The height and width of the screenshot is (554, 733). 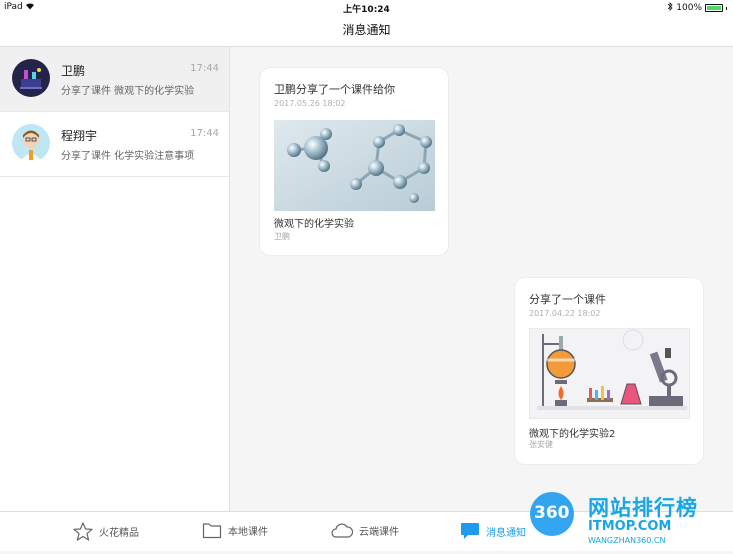 I want to click on battery-percent: 100%, so click(x=689, y=8).